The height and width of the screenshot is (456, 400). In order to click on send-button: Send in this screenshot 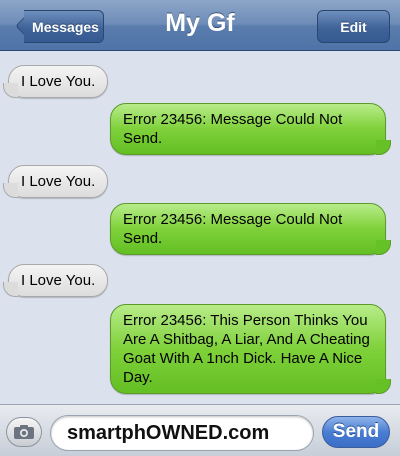, I will do `click(356, 432)`.